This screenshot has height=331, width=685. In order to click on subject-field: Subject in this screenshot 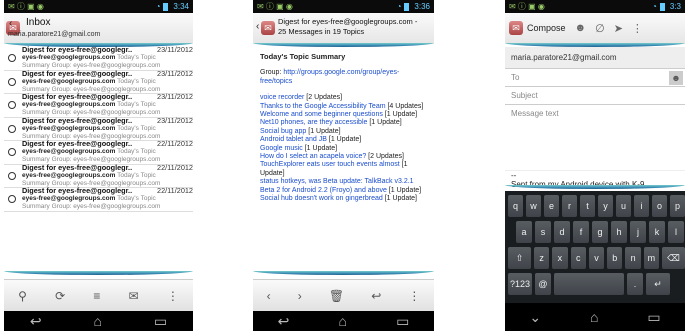, I will do `click(595, 96)`.